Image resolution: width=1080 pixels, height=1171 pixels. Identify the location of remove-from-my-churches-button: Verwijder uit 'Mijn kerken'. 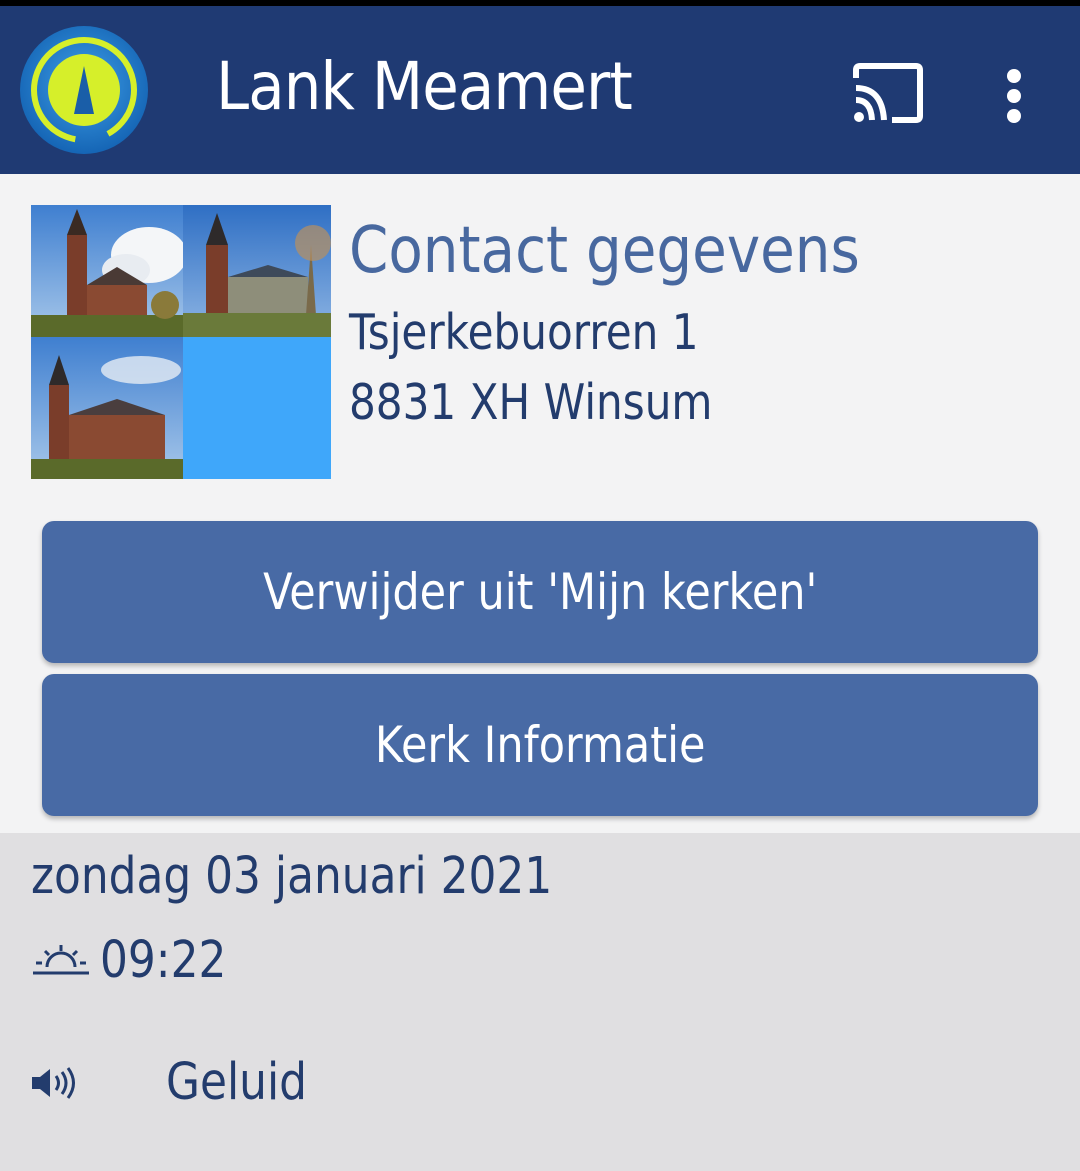
(540, 592).